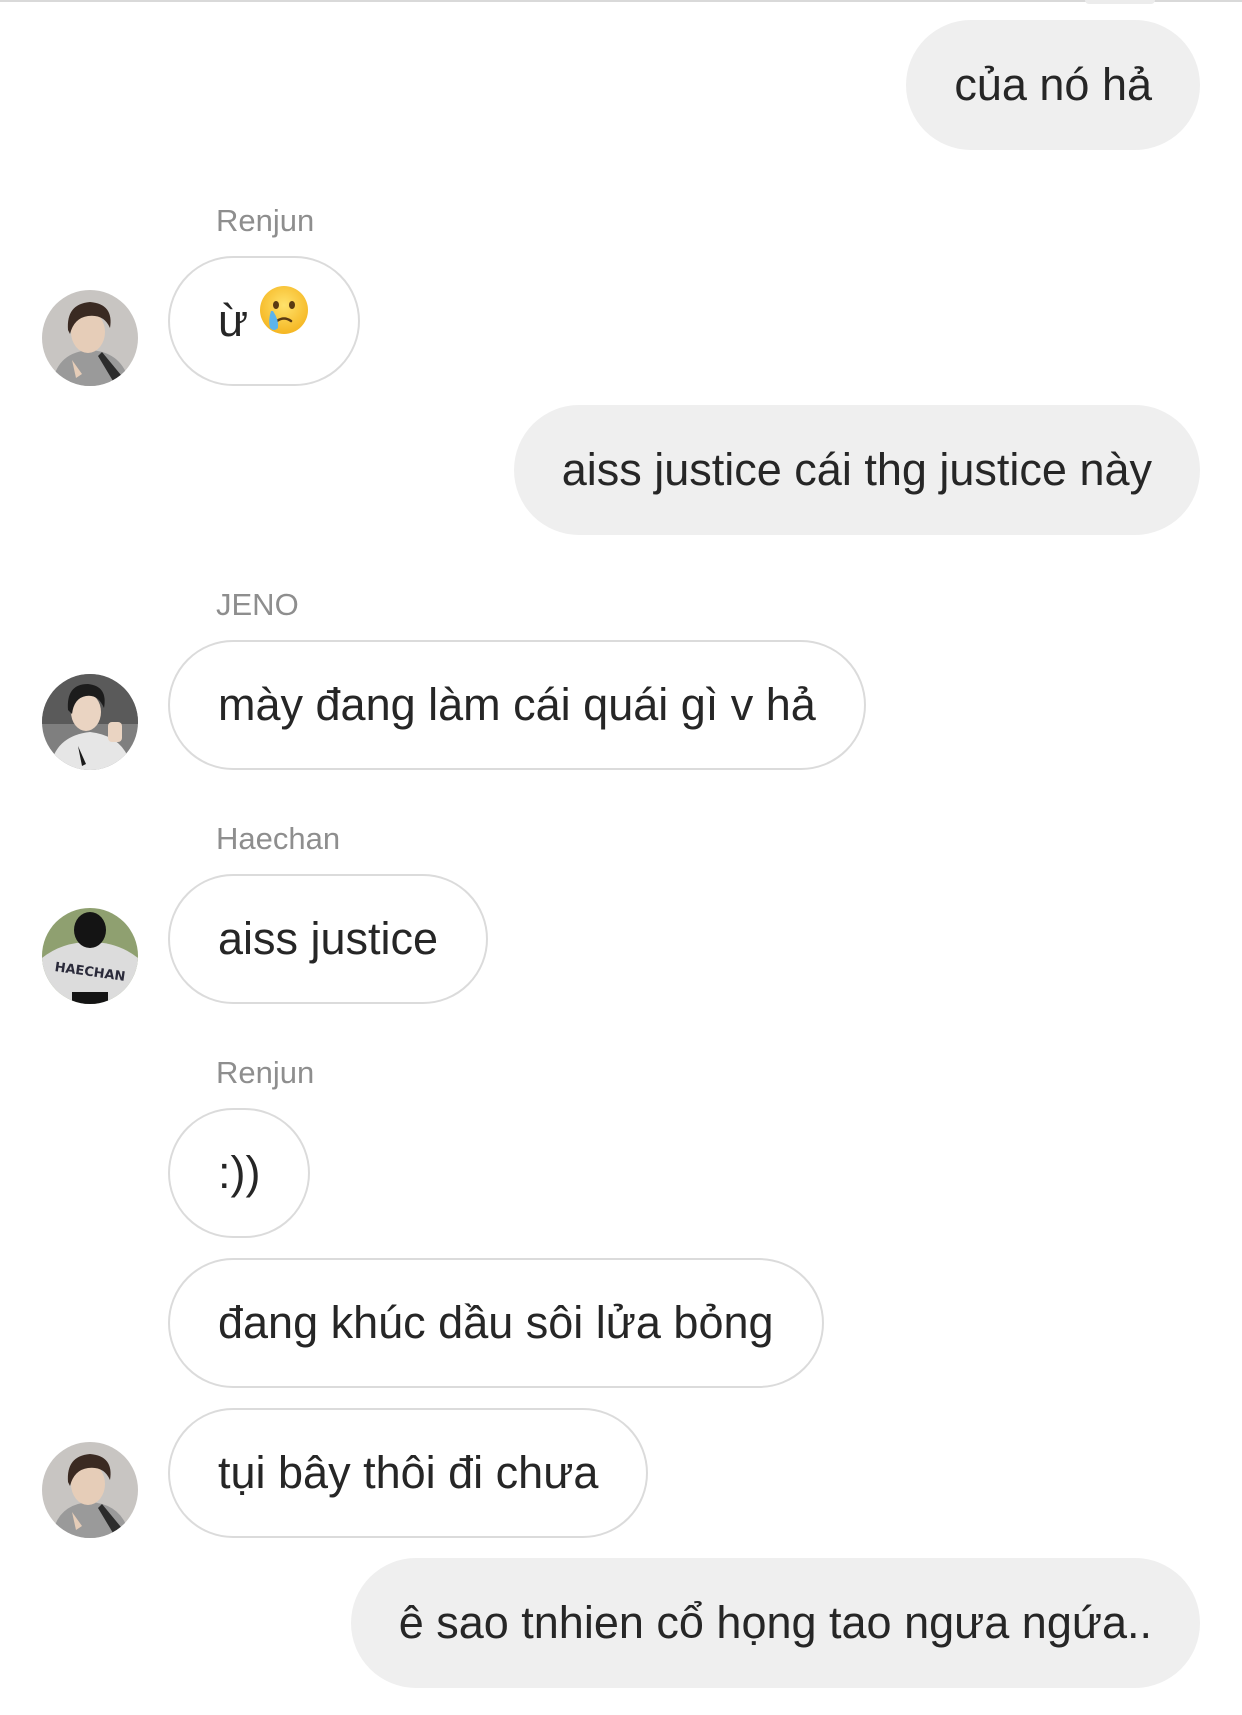 This screenshot has width=1242, height=1715. I want to click on message-text: mày đang làm cái quái gì v hả, so click(517, 704).